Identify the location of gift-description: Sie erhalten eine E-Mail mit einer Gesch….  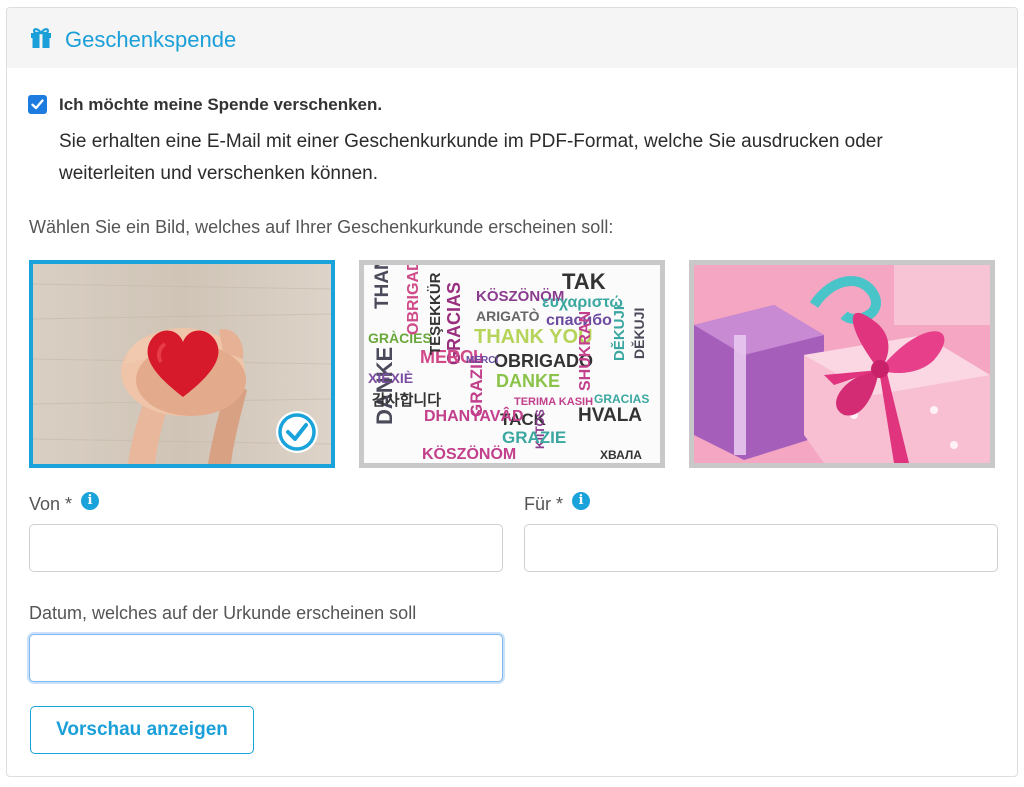
(471, 157).